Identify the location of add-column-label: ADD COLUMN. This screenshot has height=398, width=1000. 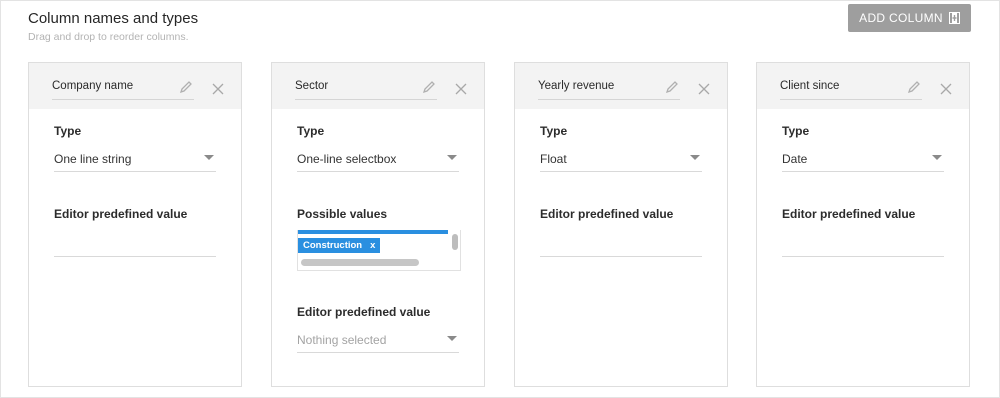
(901, 18).